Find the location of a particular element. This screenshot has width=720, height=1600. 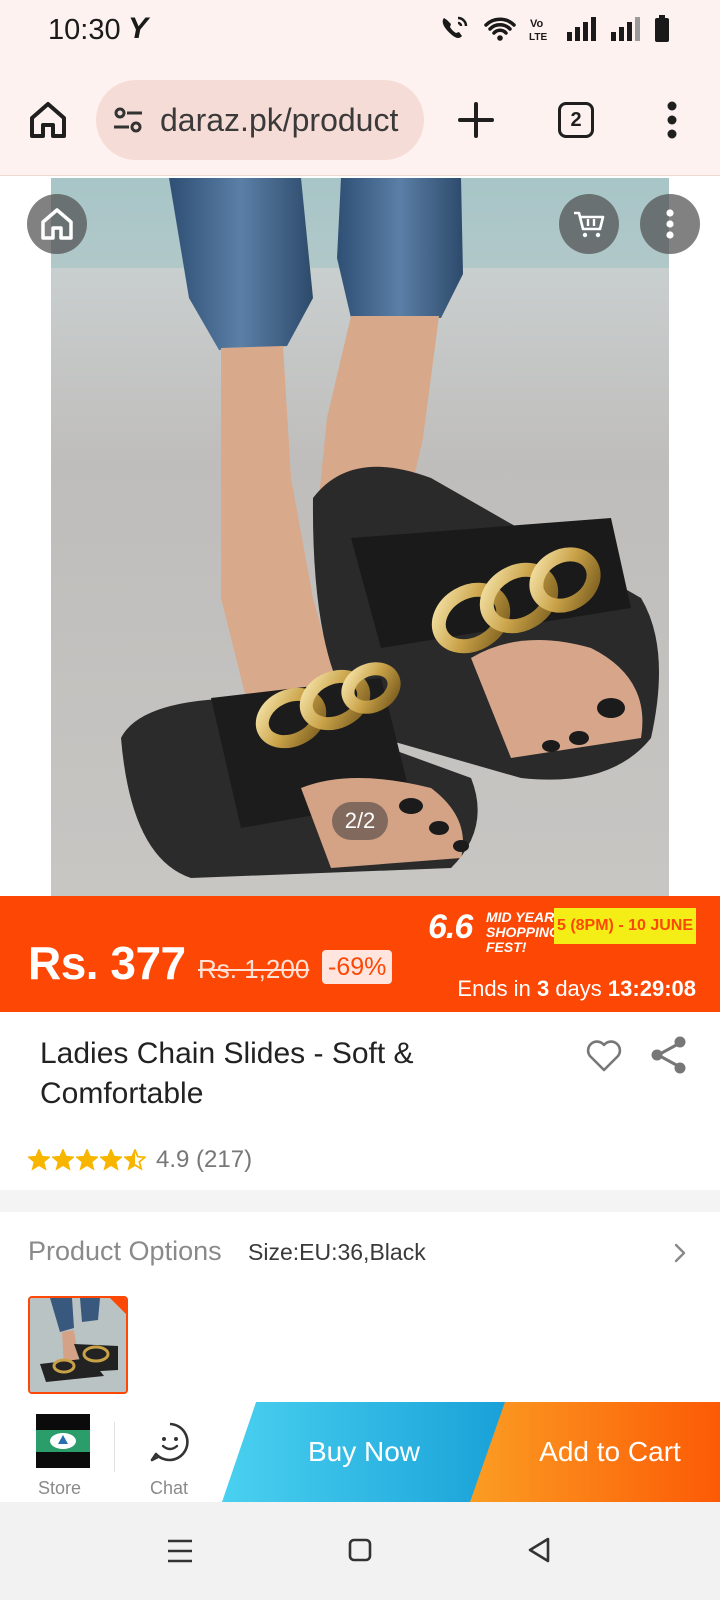

current-price: Rs. 377 is located at coordinates (107, 963).